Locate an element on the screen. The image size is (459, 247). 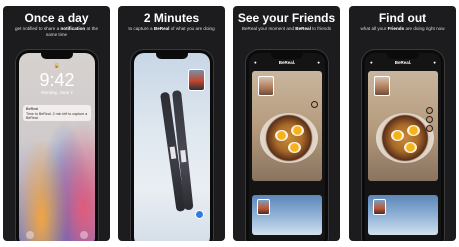
flashlight-icon is located at coordinates (30, 235).